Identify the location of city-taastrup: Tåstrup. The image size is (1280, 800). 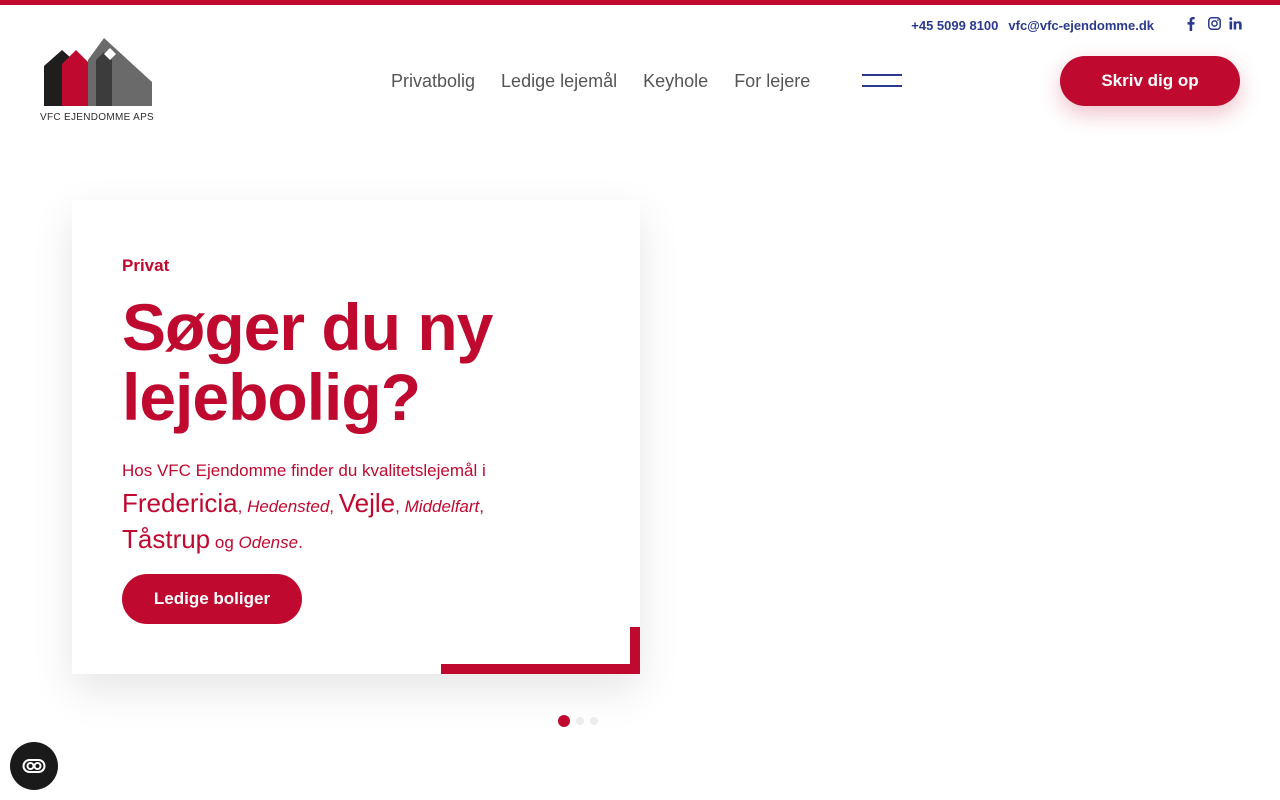
(166, 539).